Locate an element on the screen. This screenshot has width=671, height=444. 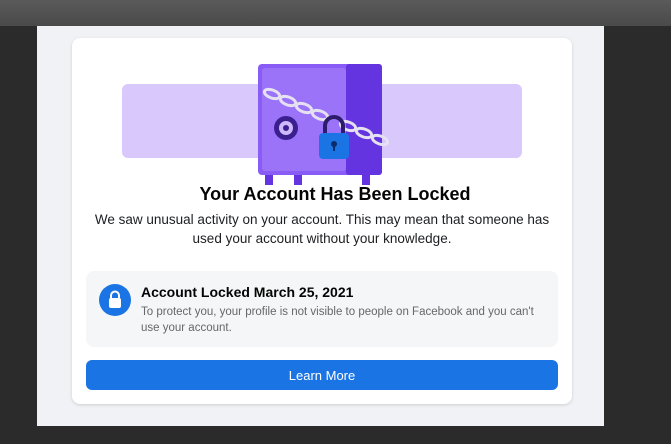
lock-icon is located at coordinates (115, 300).